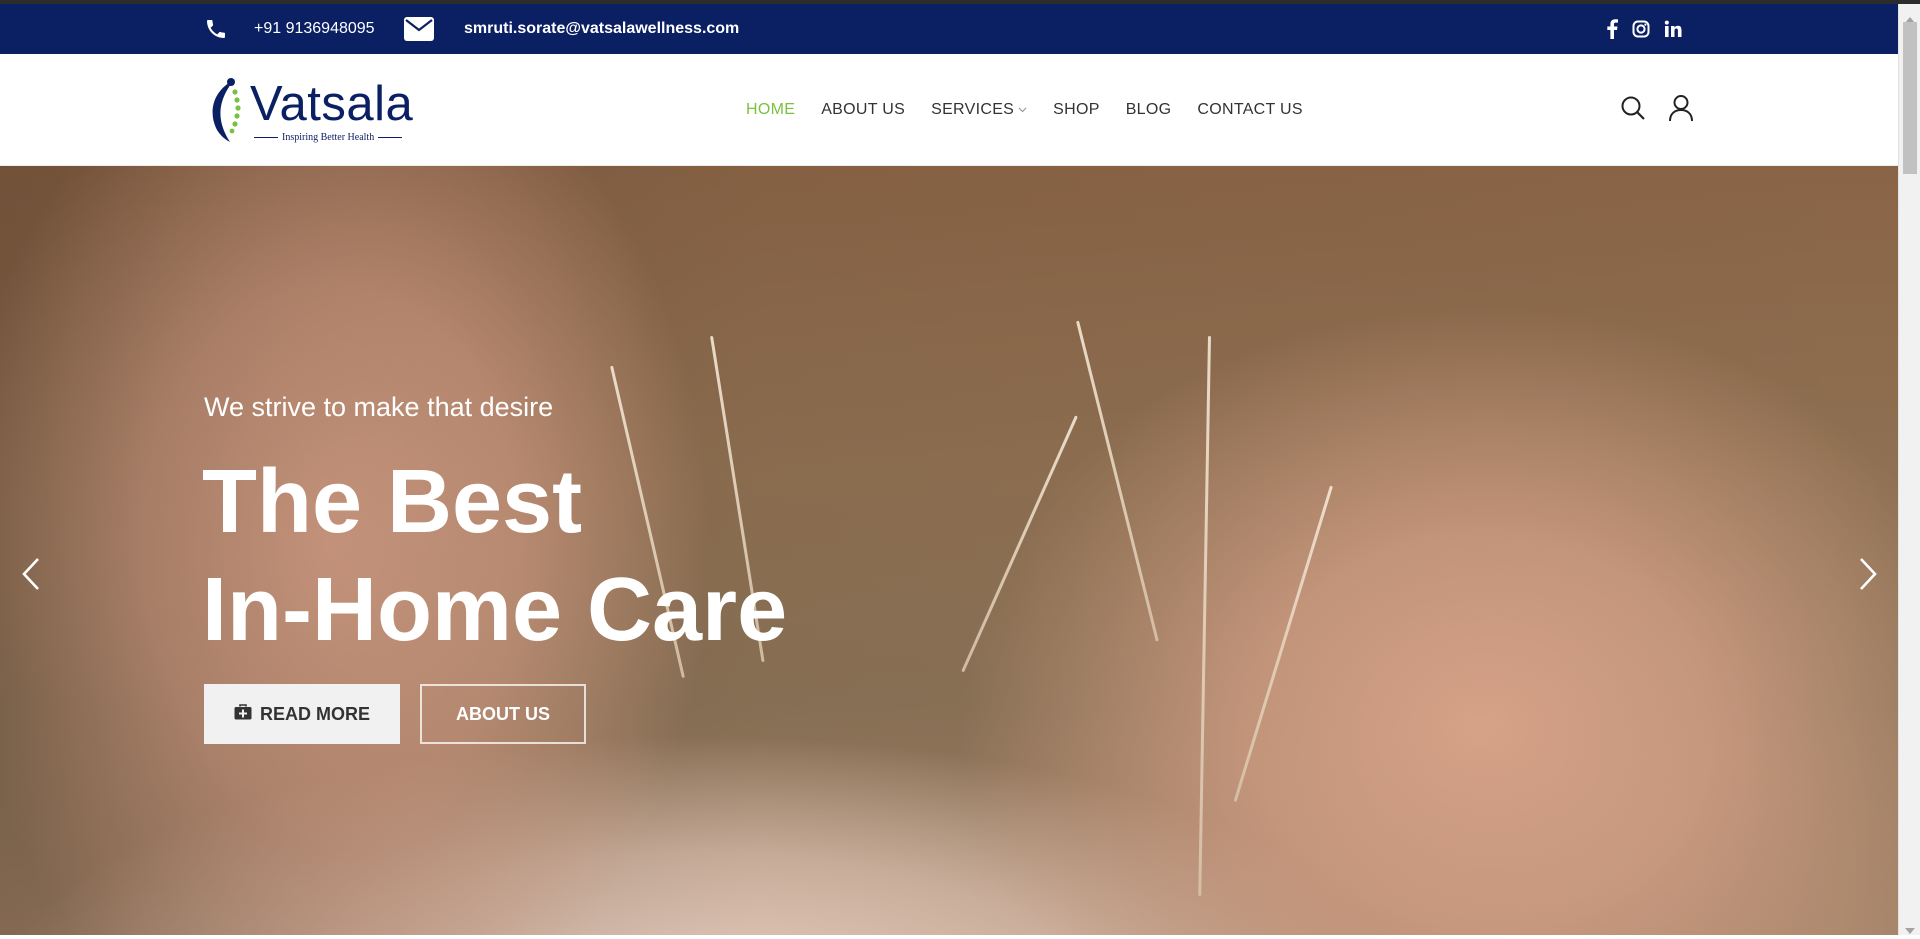 This screenshot has height=939, width=1920. What do you see at coordinates (1612, 29) in the screenshot?
I see `facebook-icon` at bounding box center [1612, 29].